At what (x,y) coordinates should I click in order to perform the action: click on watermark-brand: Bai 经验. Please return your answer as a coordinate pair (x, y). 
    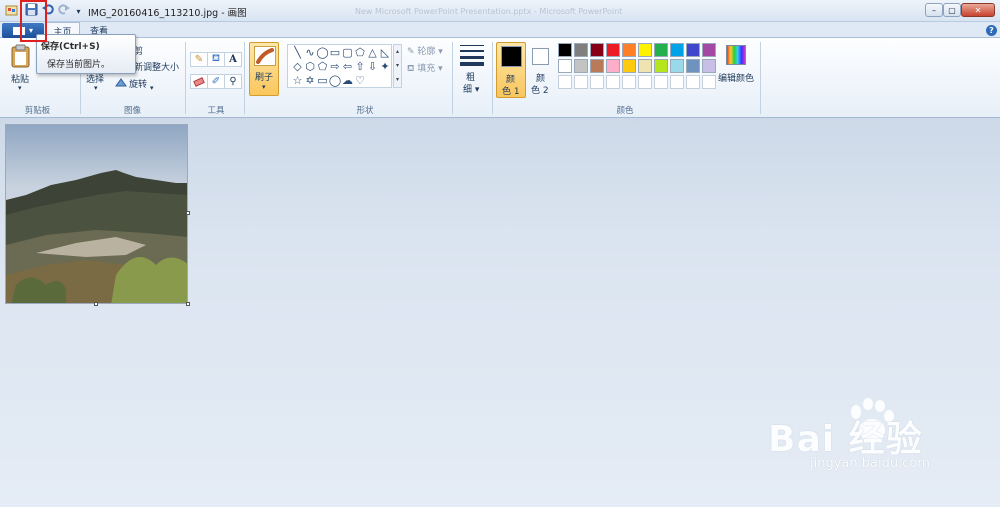
    Looking at the image, I should click on (845, 439).